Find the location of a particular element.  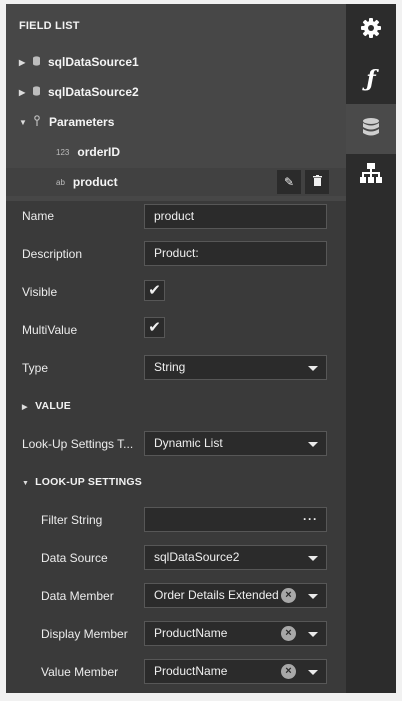

hierarchy-icon is located at coordinates (371, 174).